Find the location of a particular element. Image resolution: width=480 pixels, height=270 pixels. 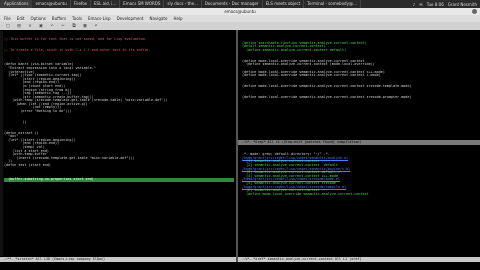

taskbar-item: Firefox is located at coordinates (81, 4).